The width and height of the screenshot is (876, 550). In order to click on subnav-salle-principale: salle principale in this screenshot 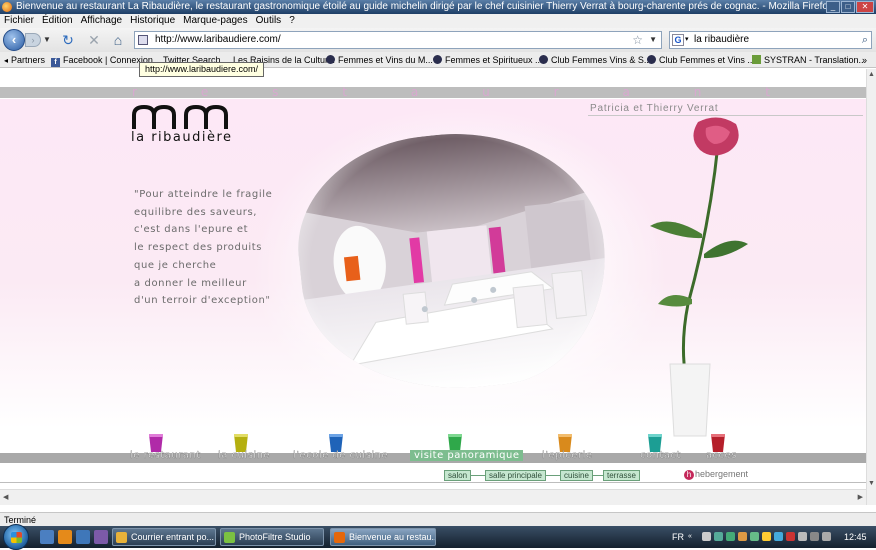, I will do `click(515, 475)`.